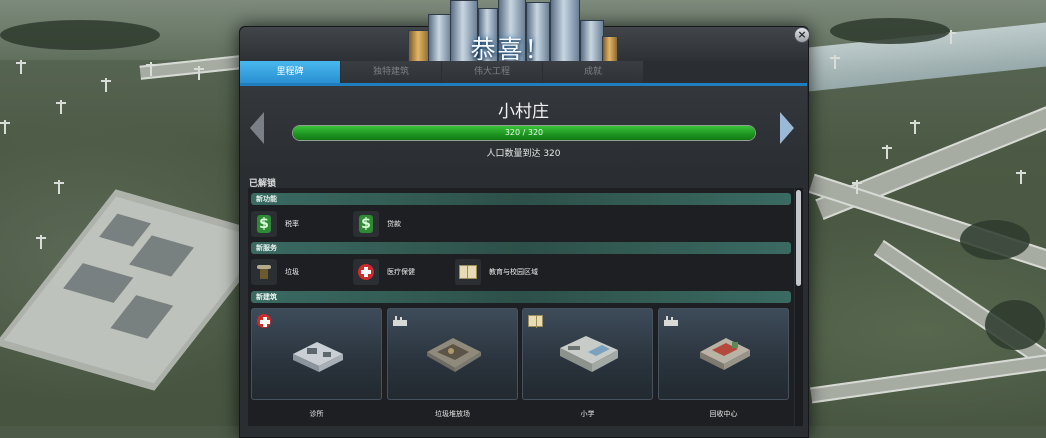 The height and width of the screenshot is (438, 1046). Describe the element at coordinates (292, 272) in the screenshot. I see `unlock-item-label: 垃圾` at that location.